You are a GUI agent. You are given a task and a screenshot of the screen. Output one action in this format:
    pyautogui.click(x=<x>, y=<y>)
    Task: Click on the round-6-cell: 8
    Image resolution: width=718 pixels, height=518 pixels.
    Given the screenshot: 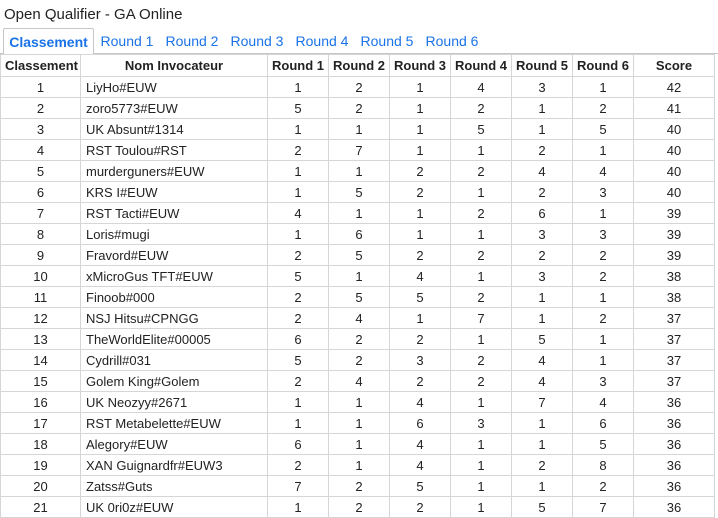 What is the action you would take?
    pyautogui.click(x=603, y=465)
    